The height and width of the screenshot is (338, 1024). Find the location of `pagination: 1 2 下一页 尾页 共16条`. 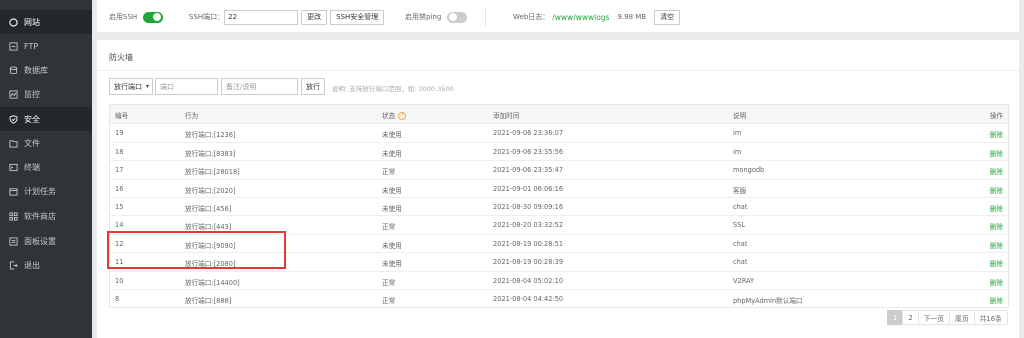

pagination: 1 2 下一页 尾页 共16条 is located at coordinates (947, 317).